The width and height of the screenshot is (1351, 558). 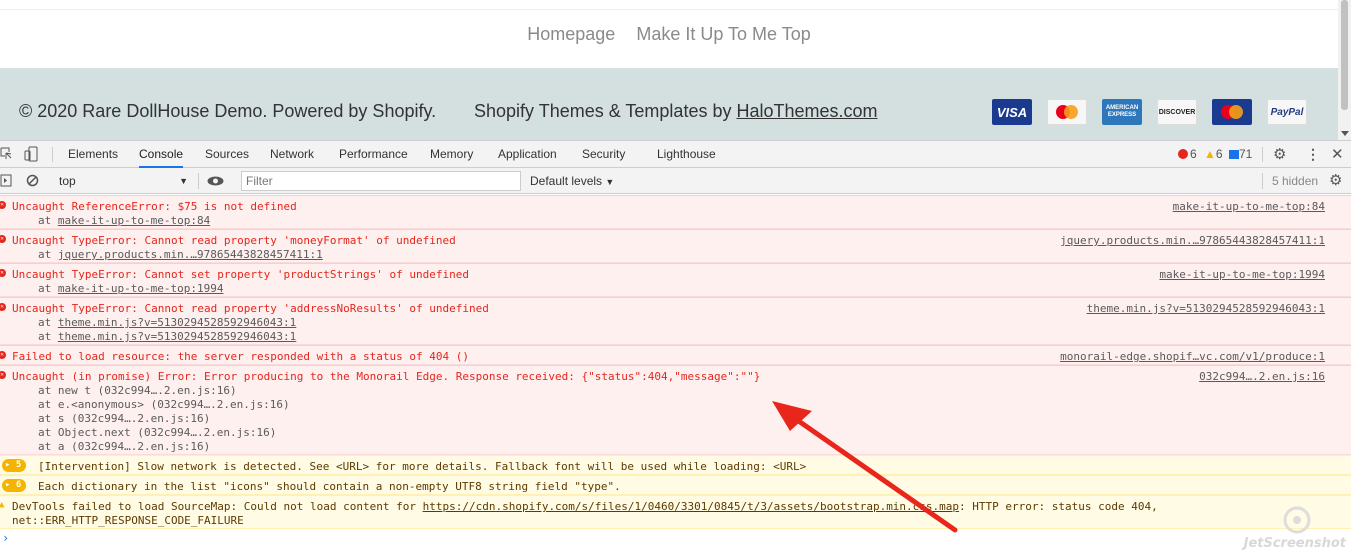 What do you see at coordinates (1295, 181) in the screenshot?
I see `hidden-messages-count: 5 hidden` at bounding box center [1295, 181].